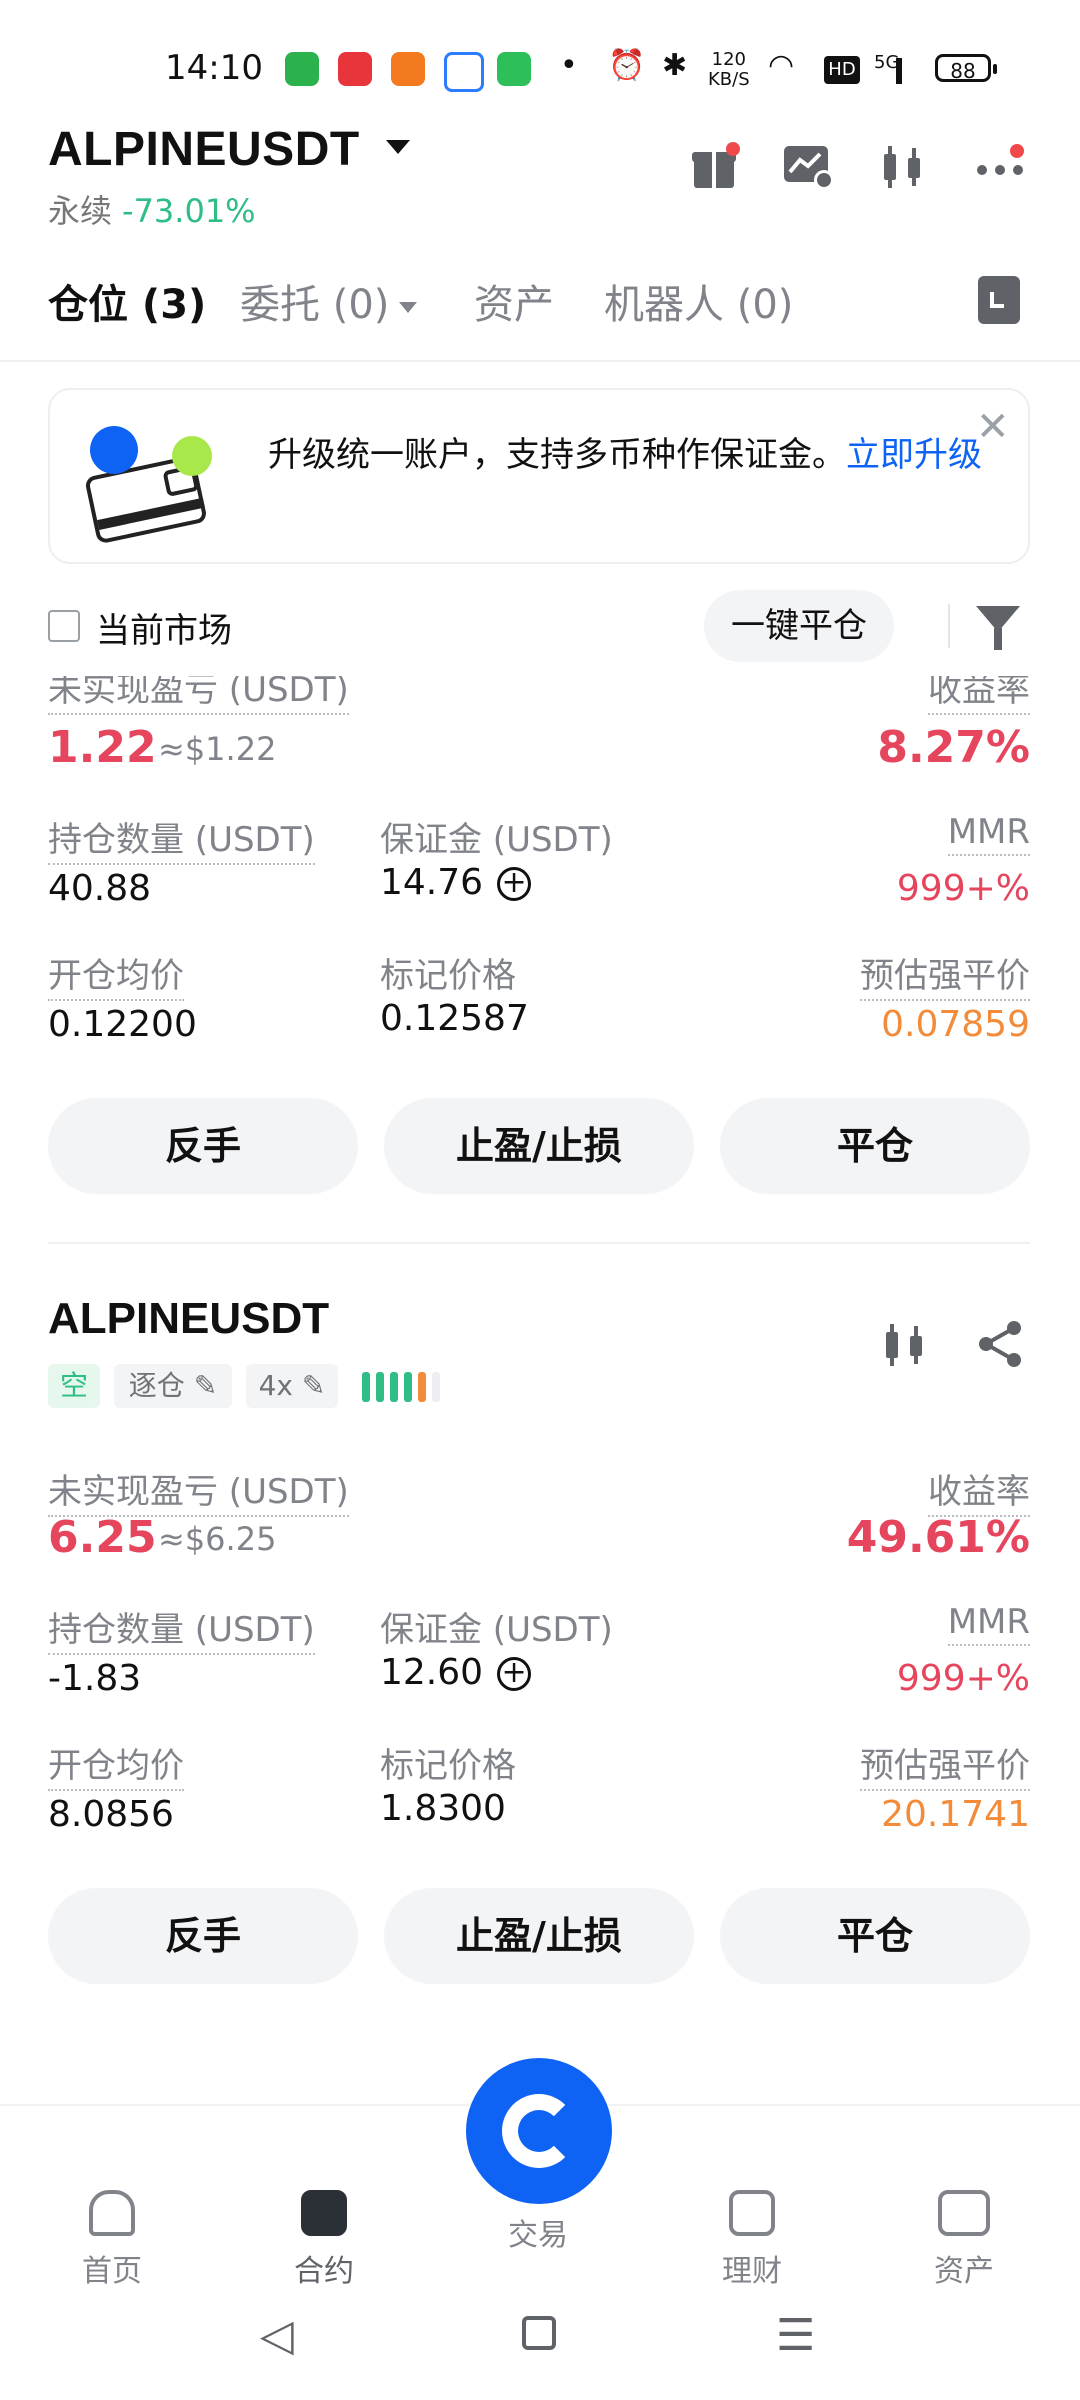 The height and width of the screenshot is (2400, 1080). I want to click on scroll-edge, so click(540, 675).